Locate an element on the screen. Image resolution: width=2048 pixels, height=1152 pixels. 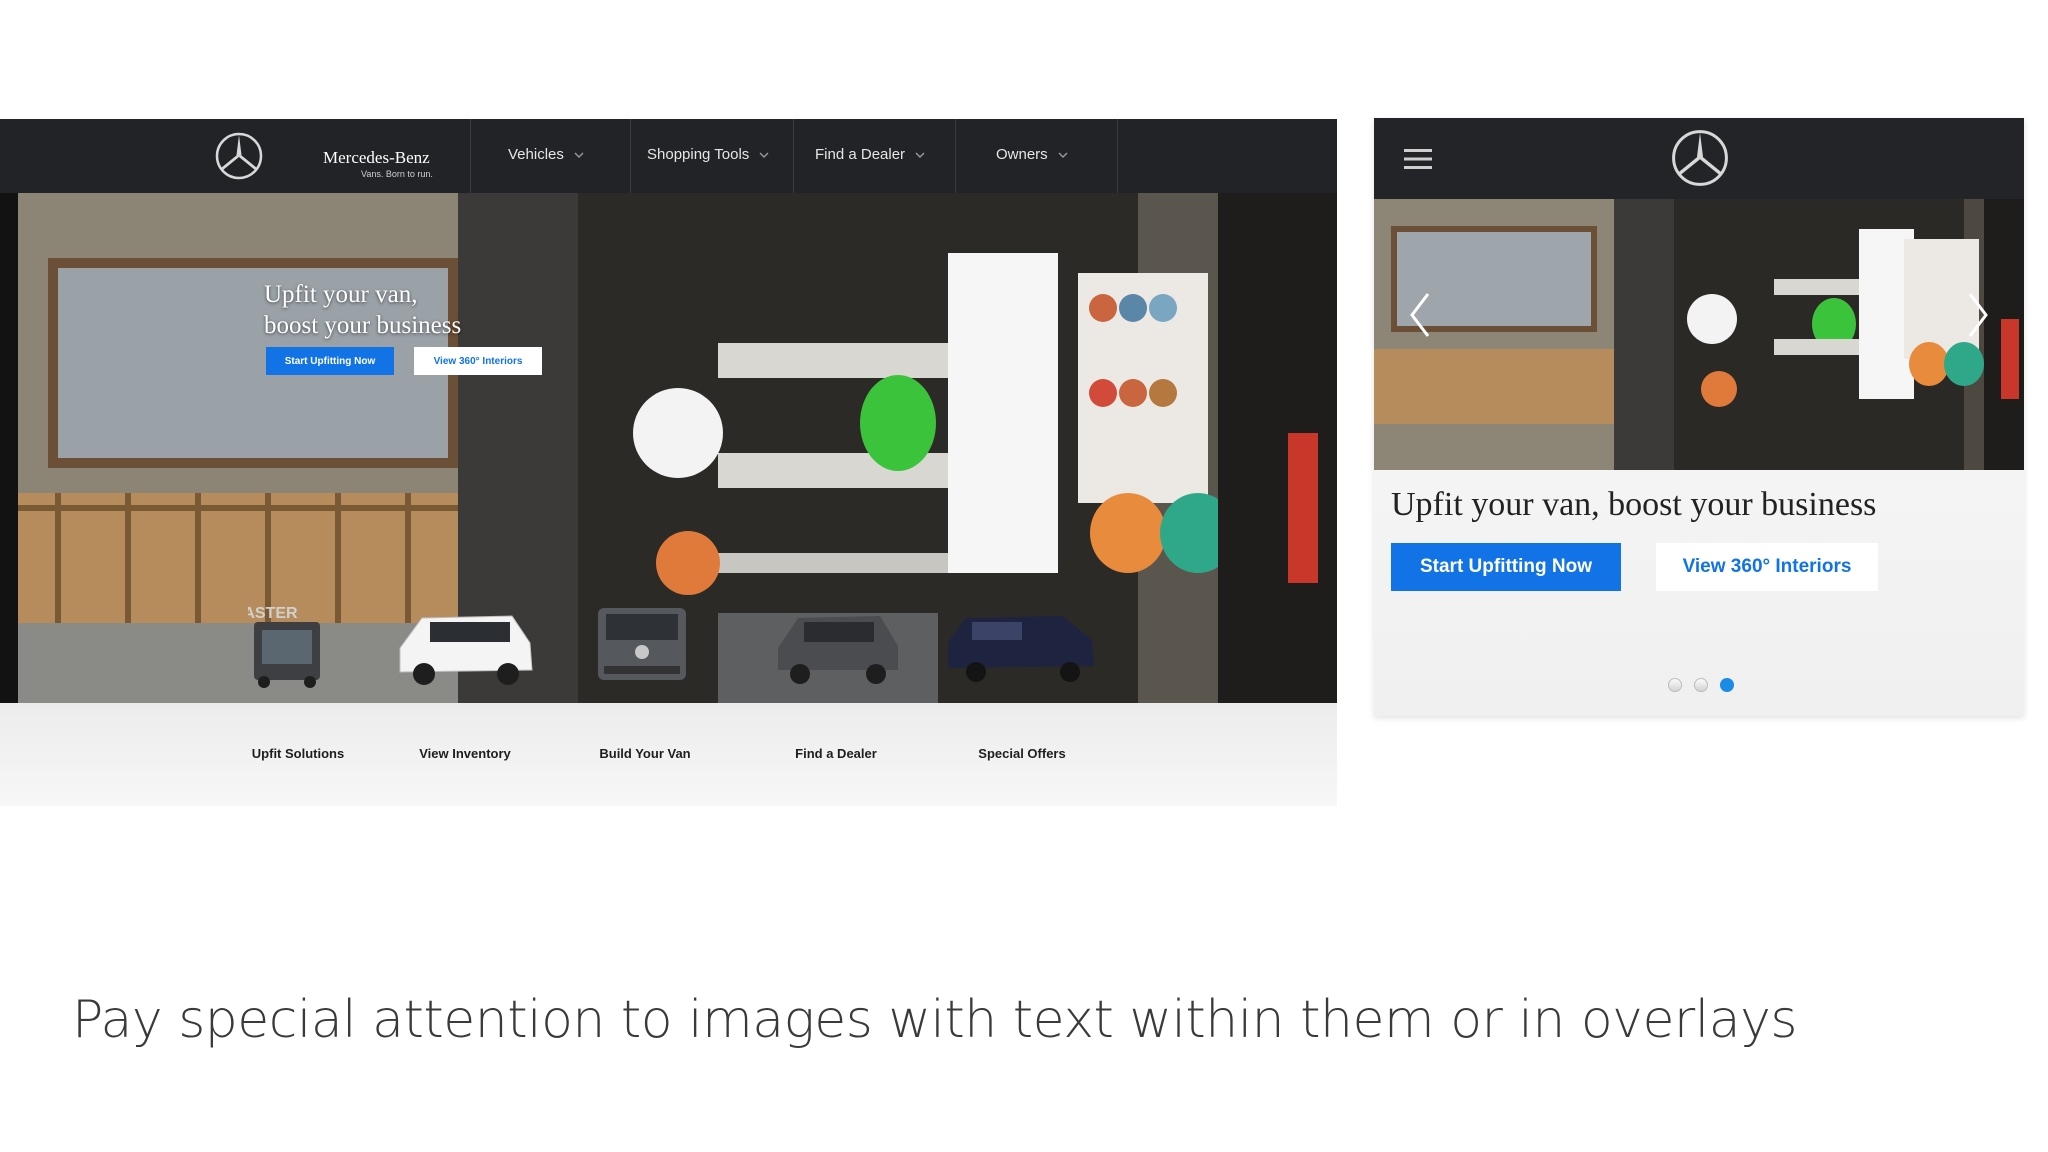
special-offers-tile-icon is located at coordinates (1021, 638).